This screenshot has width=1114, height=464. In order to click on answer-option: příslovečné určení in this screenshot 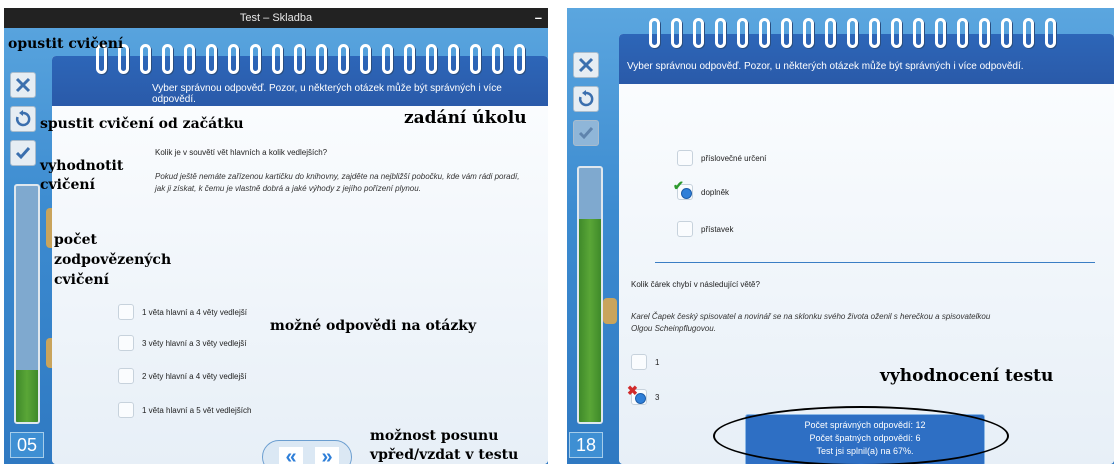, I will do `click(721, 158)`.